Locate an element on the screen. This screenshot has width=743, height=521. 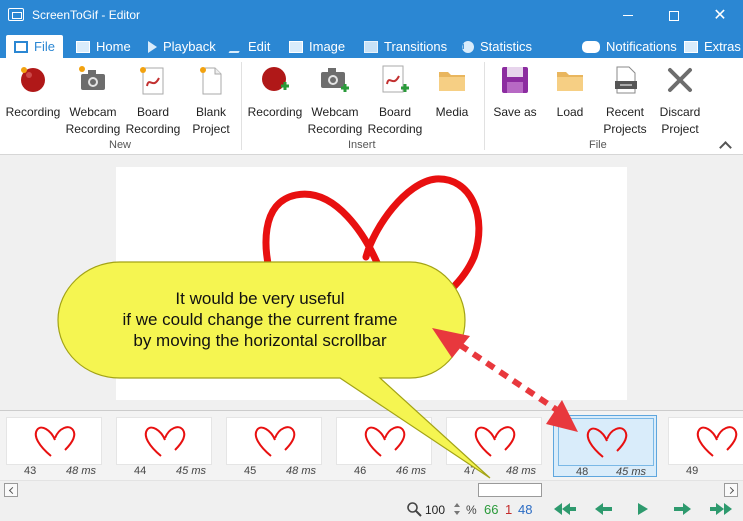
zoom-stepper is located at coordinates (457, 509).